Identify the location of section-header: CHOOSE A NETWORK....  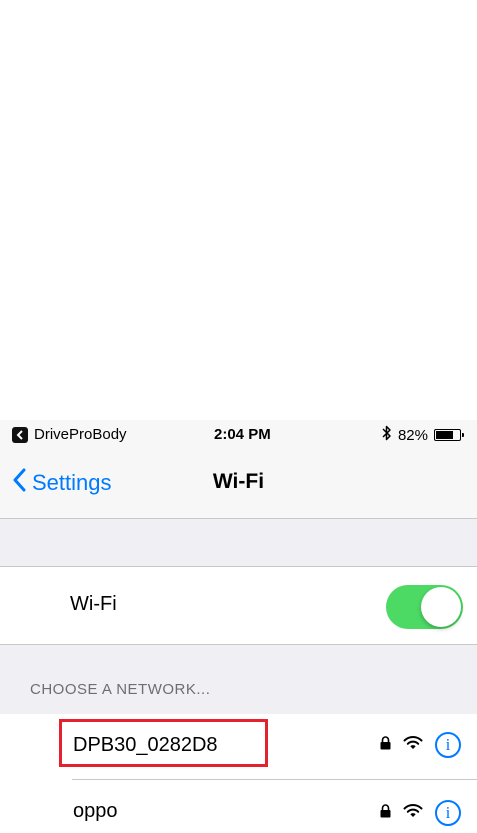
(120, 689).